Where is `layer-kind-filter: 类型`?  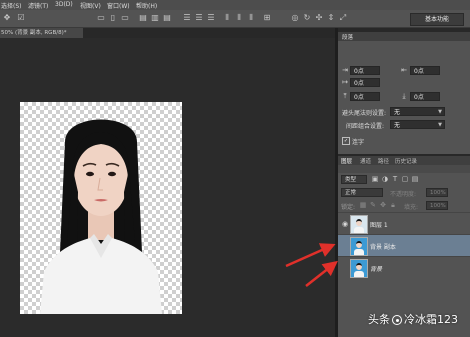
layer-kind-filter: 类型 is located at coordinates (354, 179).